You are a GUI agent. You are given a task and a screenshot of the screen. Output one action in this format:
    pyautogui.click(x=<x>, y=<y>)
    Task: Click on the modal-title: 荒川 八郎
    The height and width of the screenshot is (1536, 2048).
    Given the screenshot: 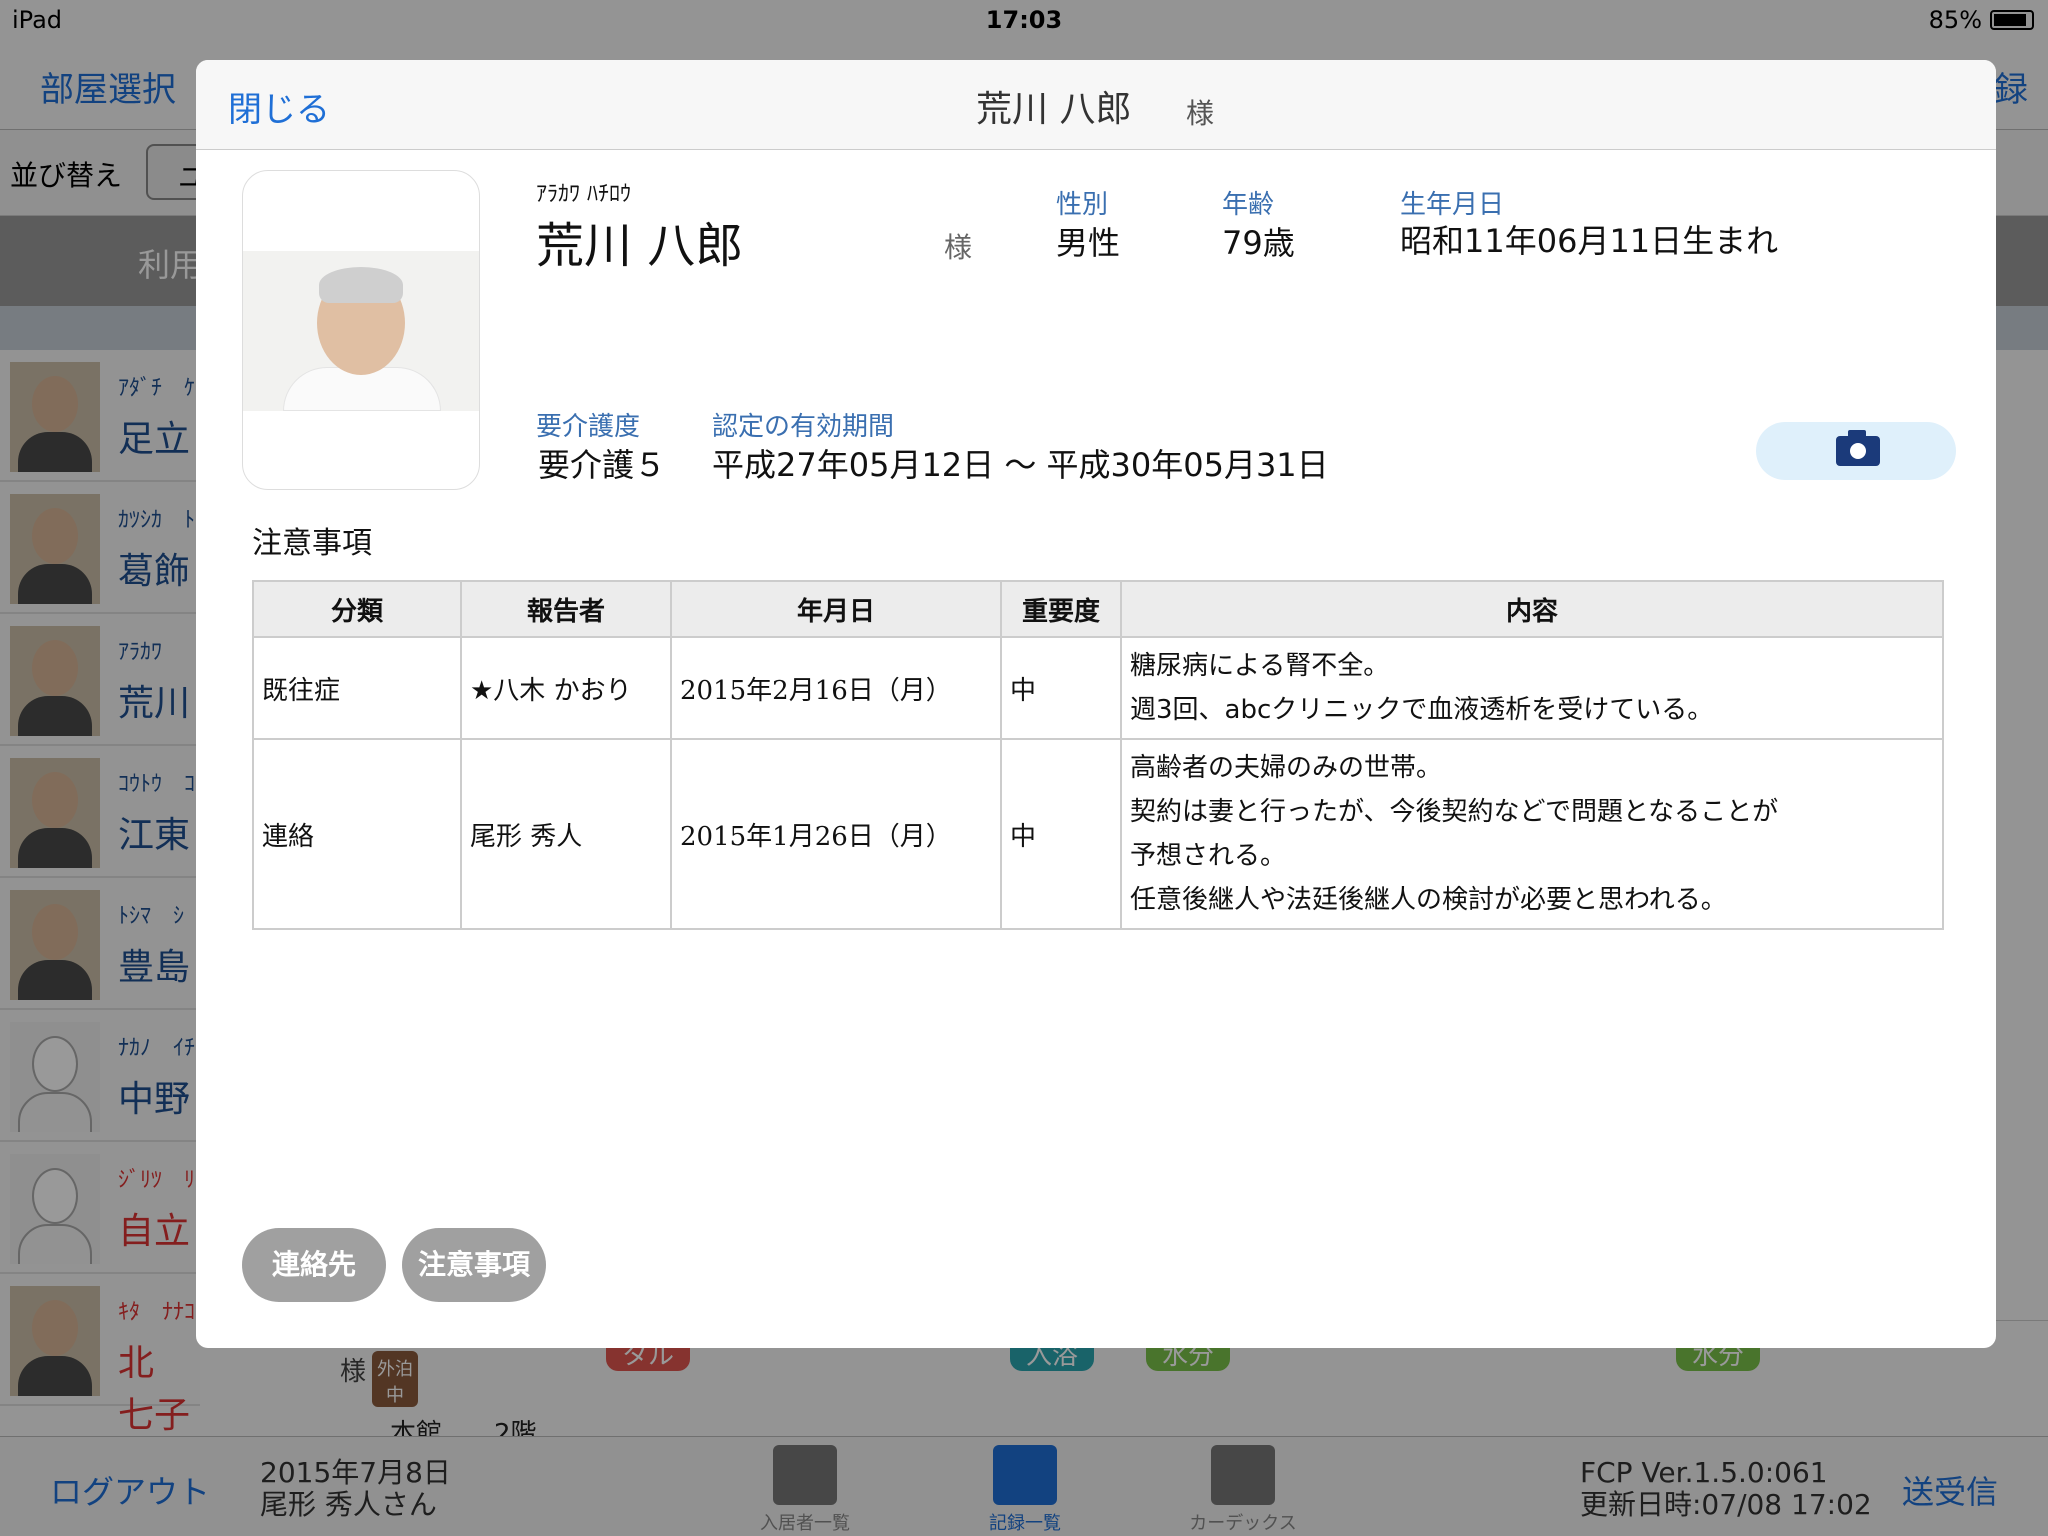 What is the action you would take?
    pyautogui.click(x=1054, y=109)
    